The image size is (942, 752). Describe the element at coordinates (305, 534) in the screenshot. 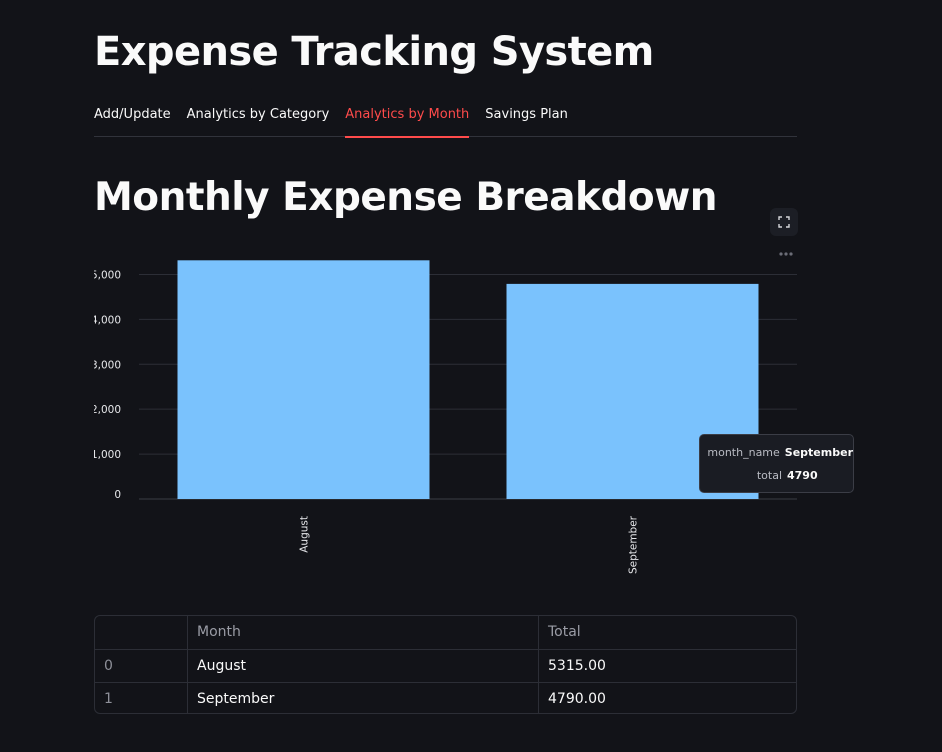

I see `x-tick-label: August` at that location.